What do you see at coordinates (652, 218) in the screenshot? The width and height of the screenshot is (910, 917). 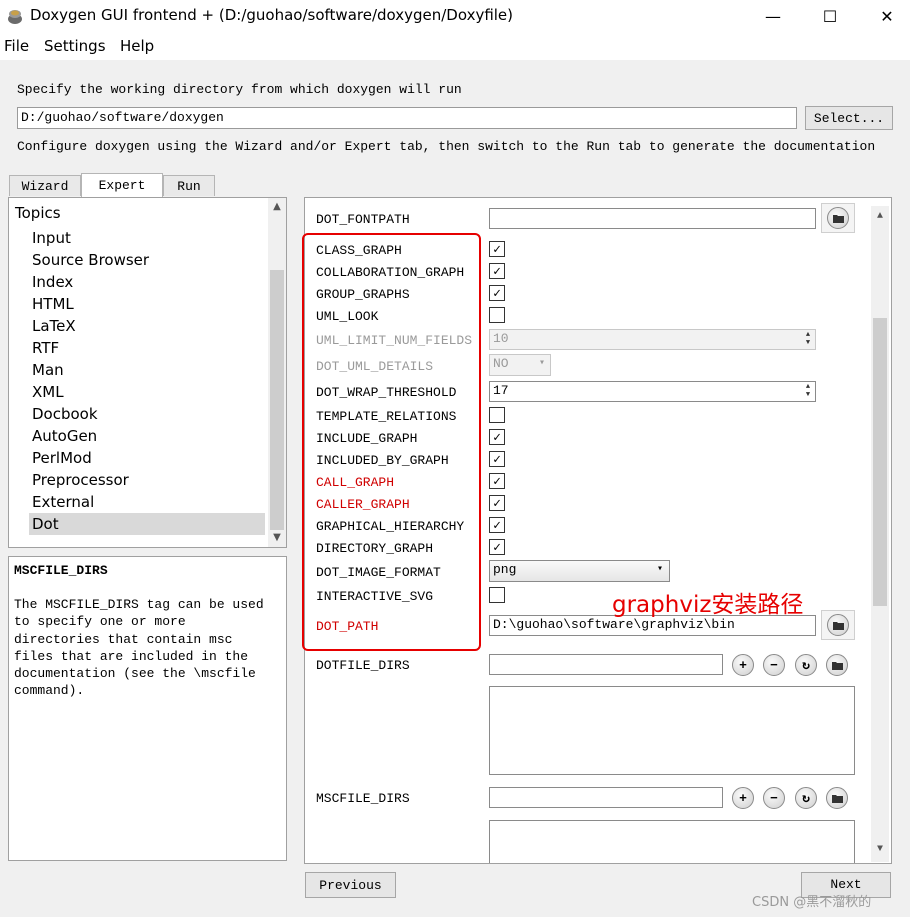 I see `dot-fontpath-input` at bounding box center [652, 218].